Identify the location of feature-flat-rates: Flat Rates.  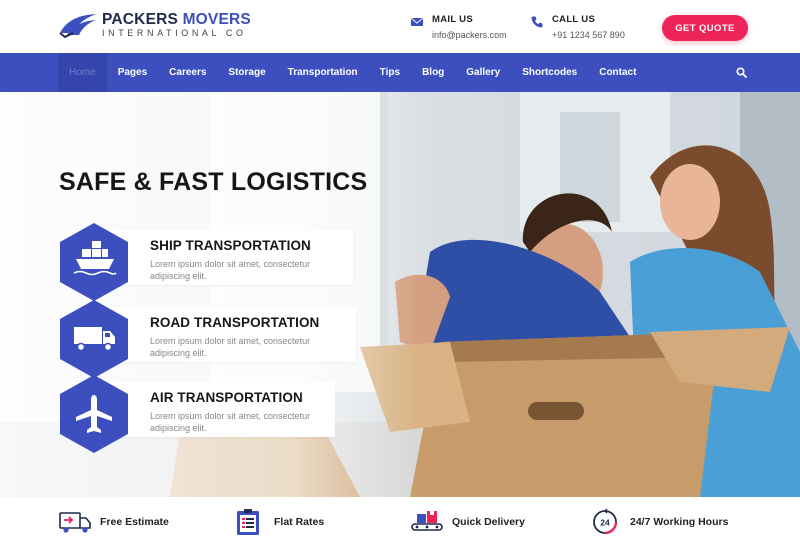
(278, 522).